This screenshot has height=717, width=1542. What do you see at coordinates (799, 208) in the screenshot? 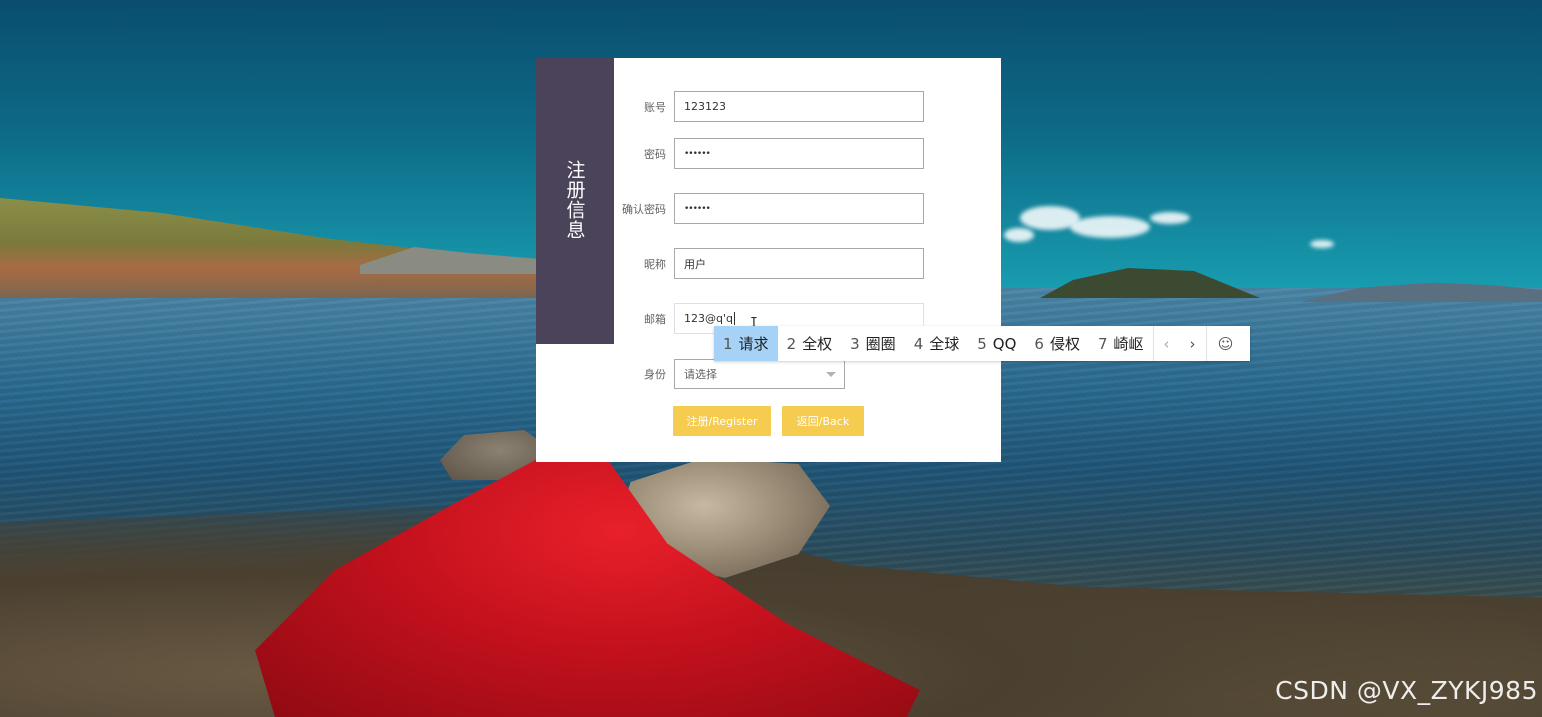
I see `confirm-password-input: ••••••` at bounding box center [799, 208].